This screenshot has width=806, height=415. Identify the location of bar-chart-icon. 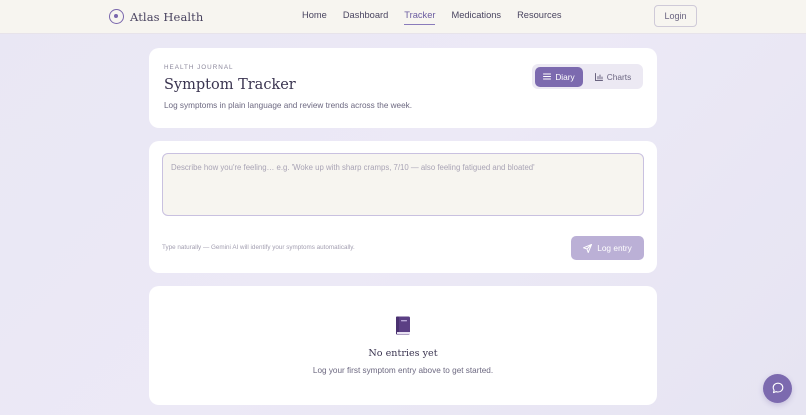
(598, 76).